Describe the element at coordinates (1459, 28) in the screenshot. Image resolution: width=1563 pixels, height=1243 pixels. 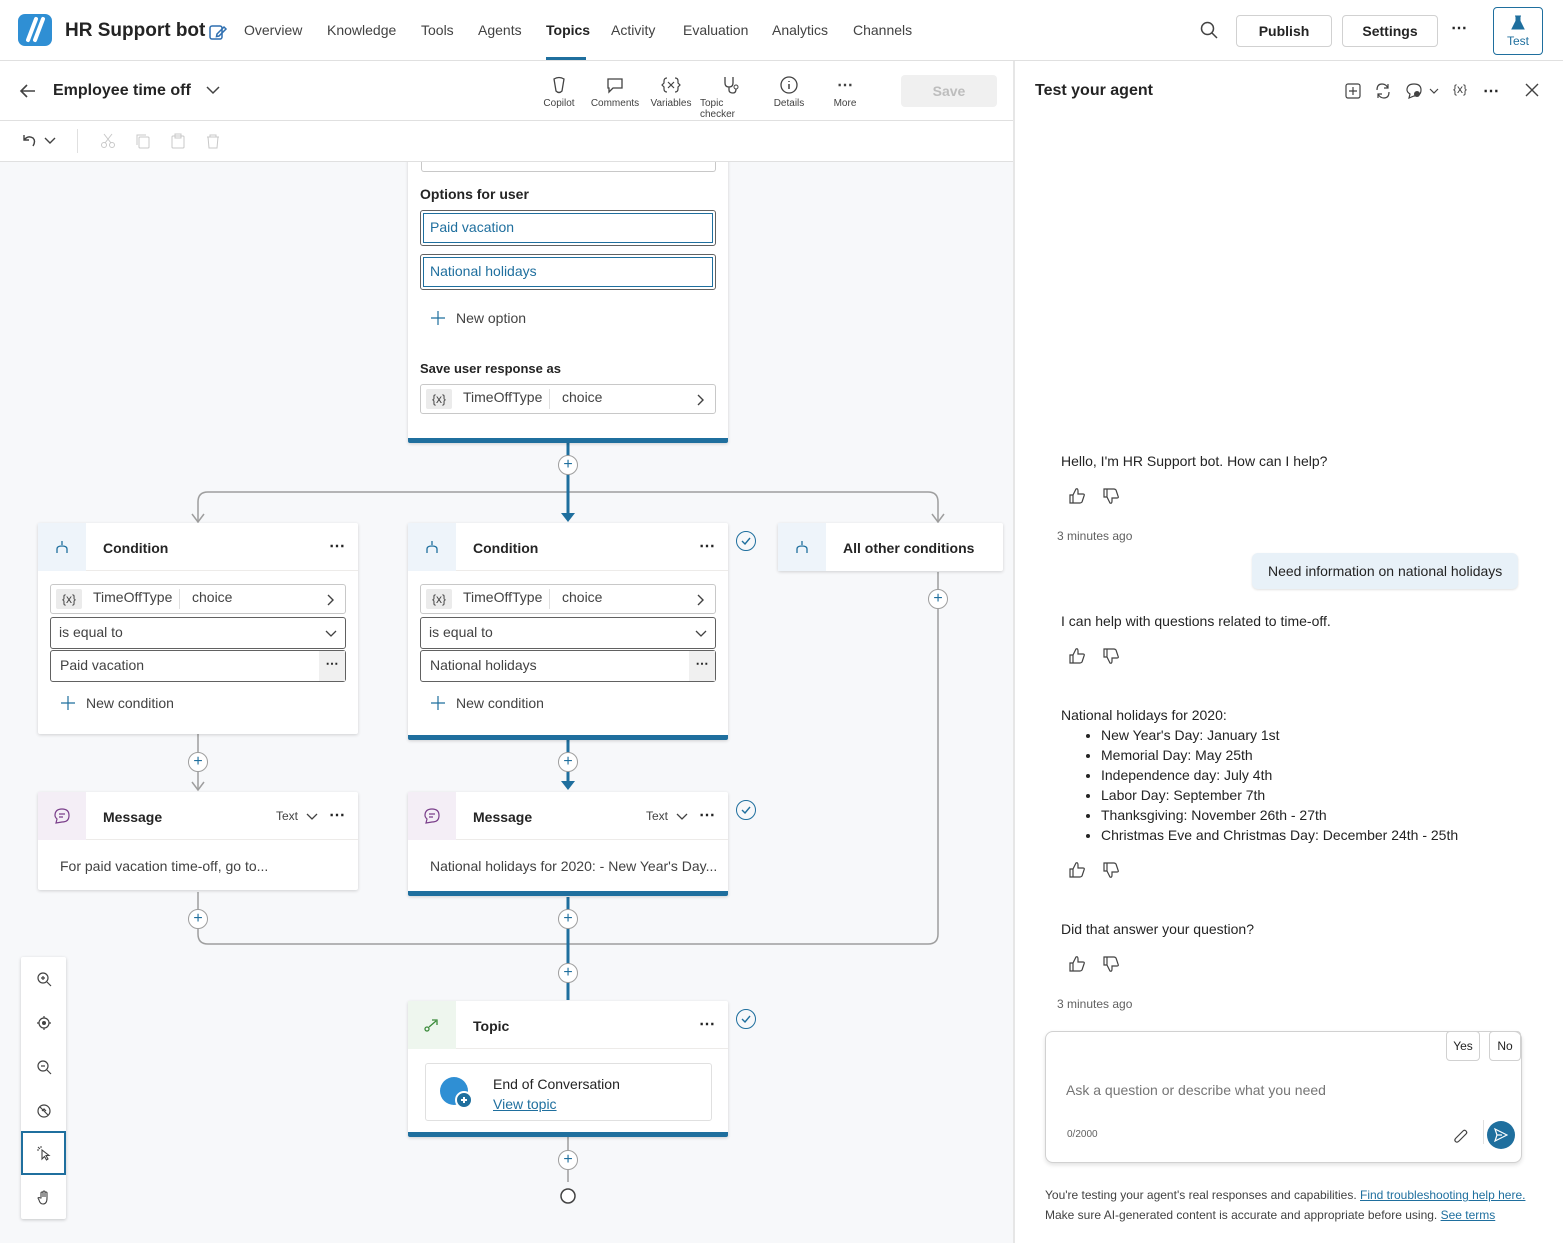
I see `more-options-icon: ⋯` at that location.